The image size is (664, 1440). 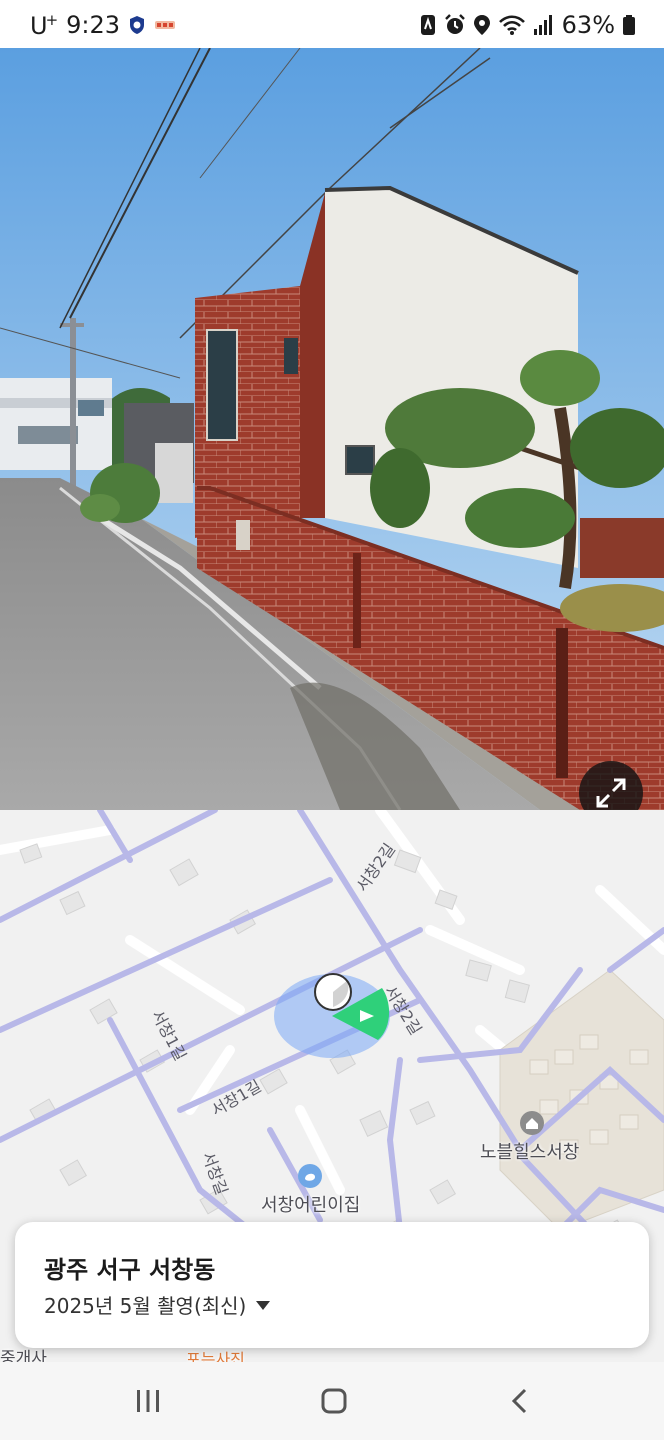 I want to click on back-icon, so click(x=519, y=1401).